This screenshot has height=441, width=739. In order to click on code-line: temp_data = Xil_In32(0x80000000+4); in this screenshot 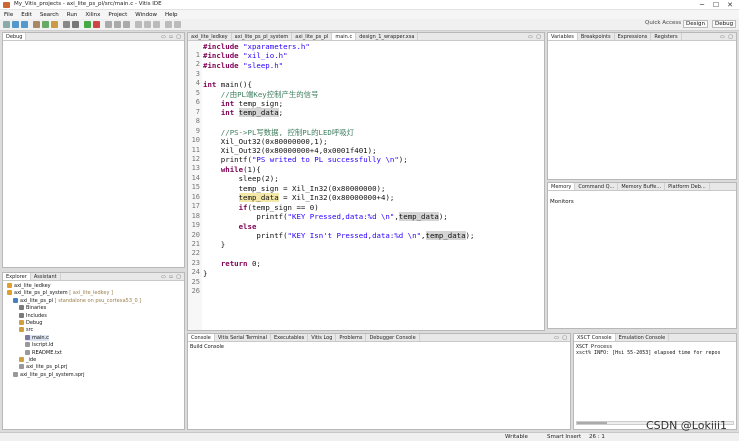, I will do `click(298, 198)`.